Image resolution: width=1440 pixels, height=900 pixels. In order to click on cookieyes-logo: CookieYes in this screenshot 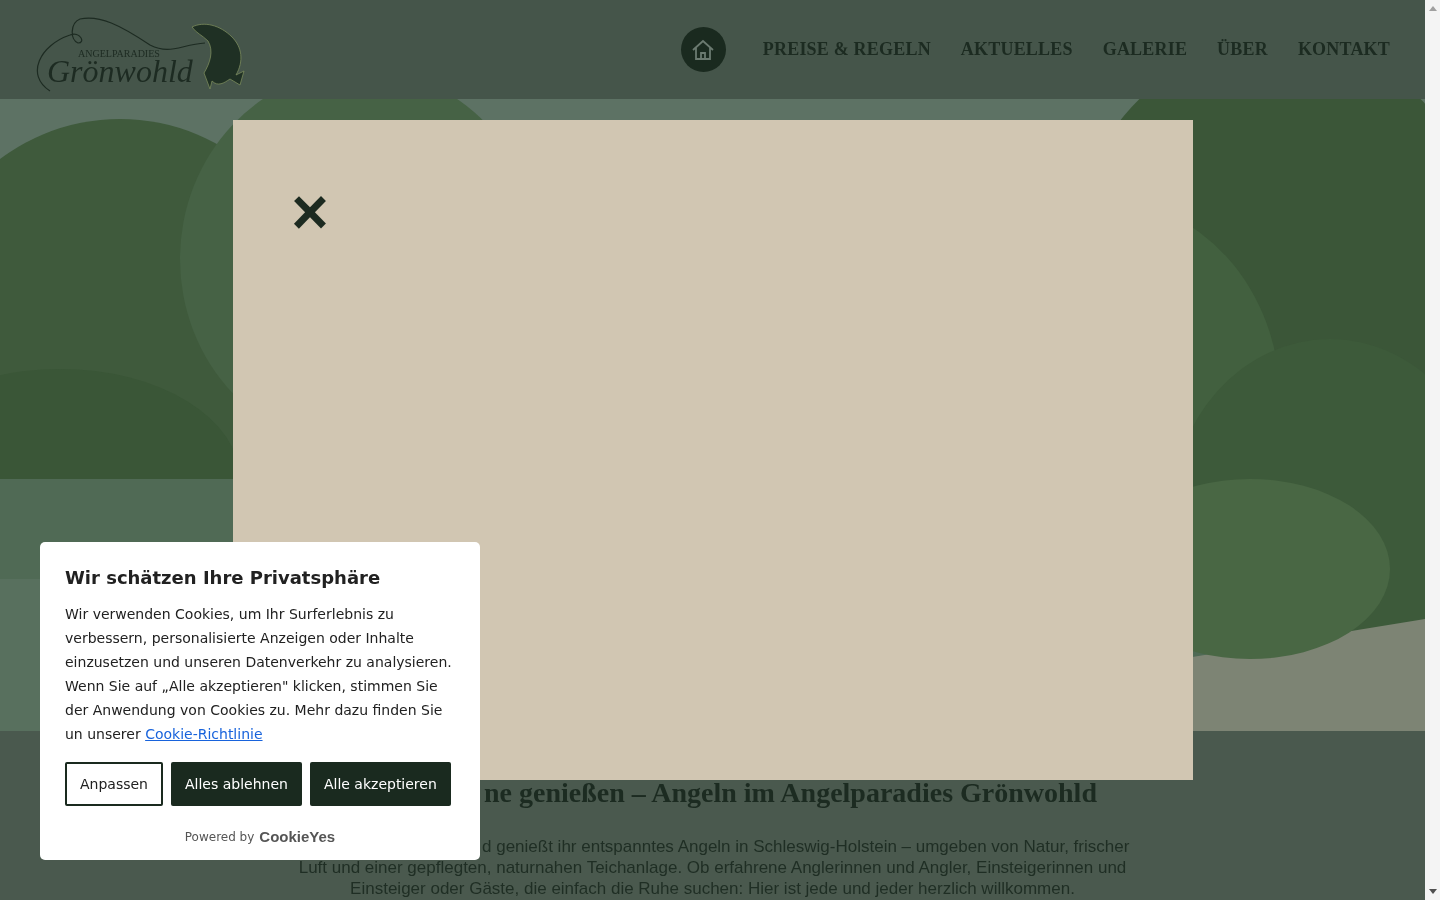, I will do `click(297, 837)`.